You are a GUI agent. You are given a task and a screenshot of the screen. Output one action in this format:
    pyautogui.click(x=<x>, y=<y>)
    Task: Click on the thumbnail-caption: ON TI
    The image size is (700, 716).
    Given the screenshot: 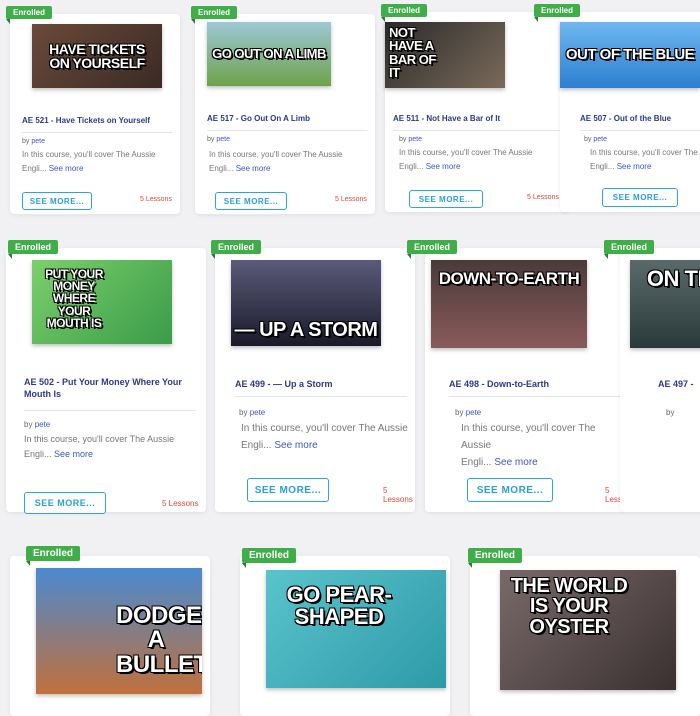 What is the action you would take?
    pyautogui.click(x=673, y=278)
    